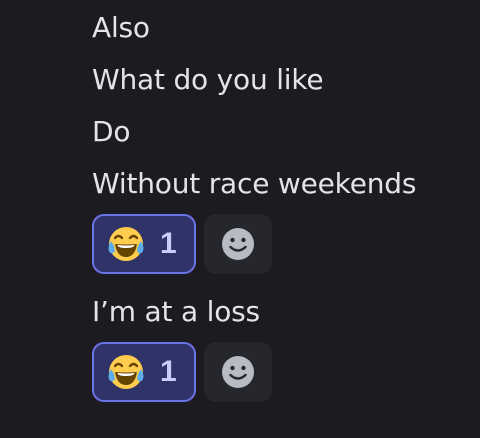 Image resolution: width=480 pixels, height=438 pixels. Describe the element at coordinates (111, 131) in the screenshot. I see `message-text: Do` at that location.